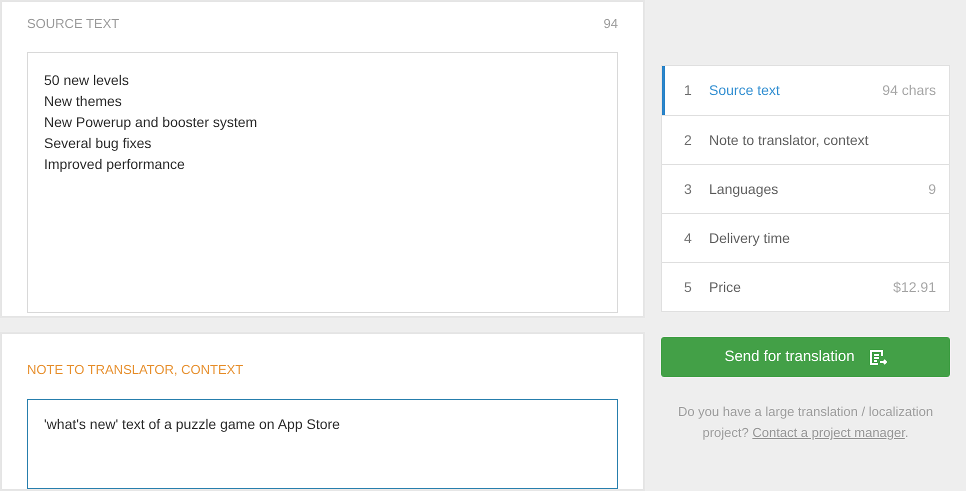 The width and height of the screenshot is (966, 491). What do you see at coordinates (789, 140) in the screenshot?
I see `step-label: Note to translator, context` at bounding box center [789, 140].